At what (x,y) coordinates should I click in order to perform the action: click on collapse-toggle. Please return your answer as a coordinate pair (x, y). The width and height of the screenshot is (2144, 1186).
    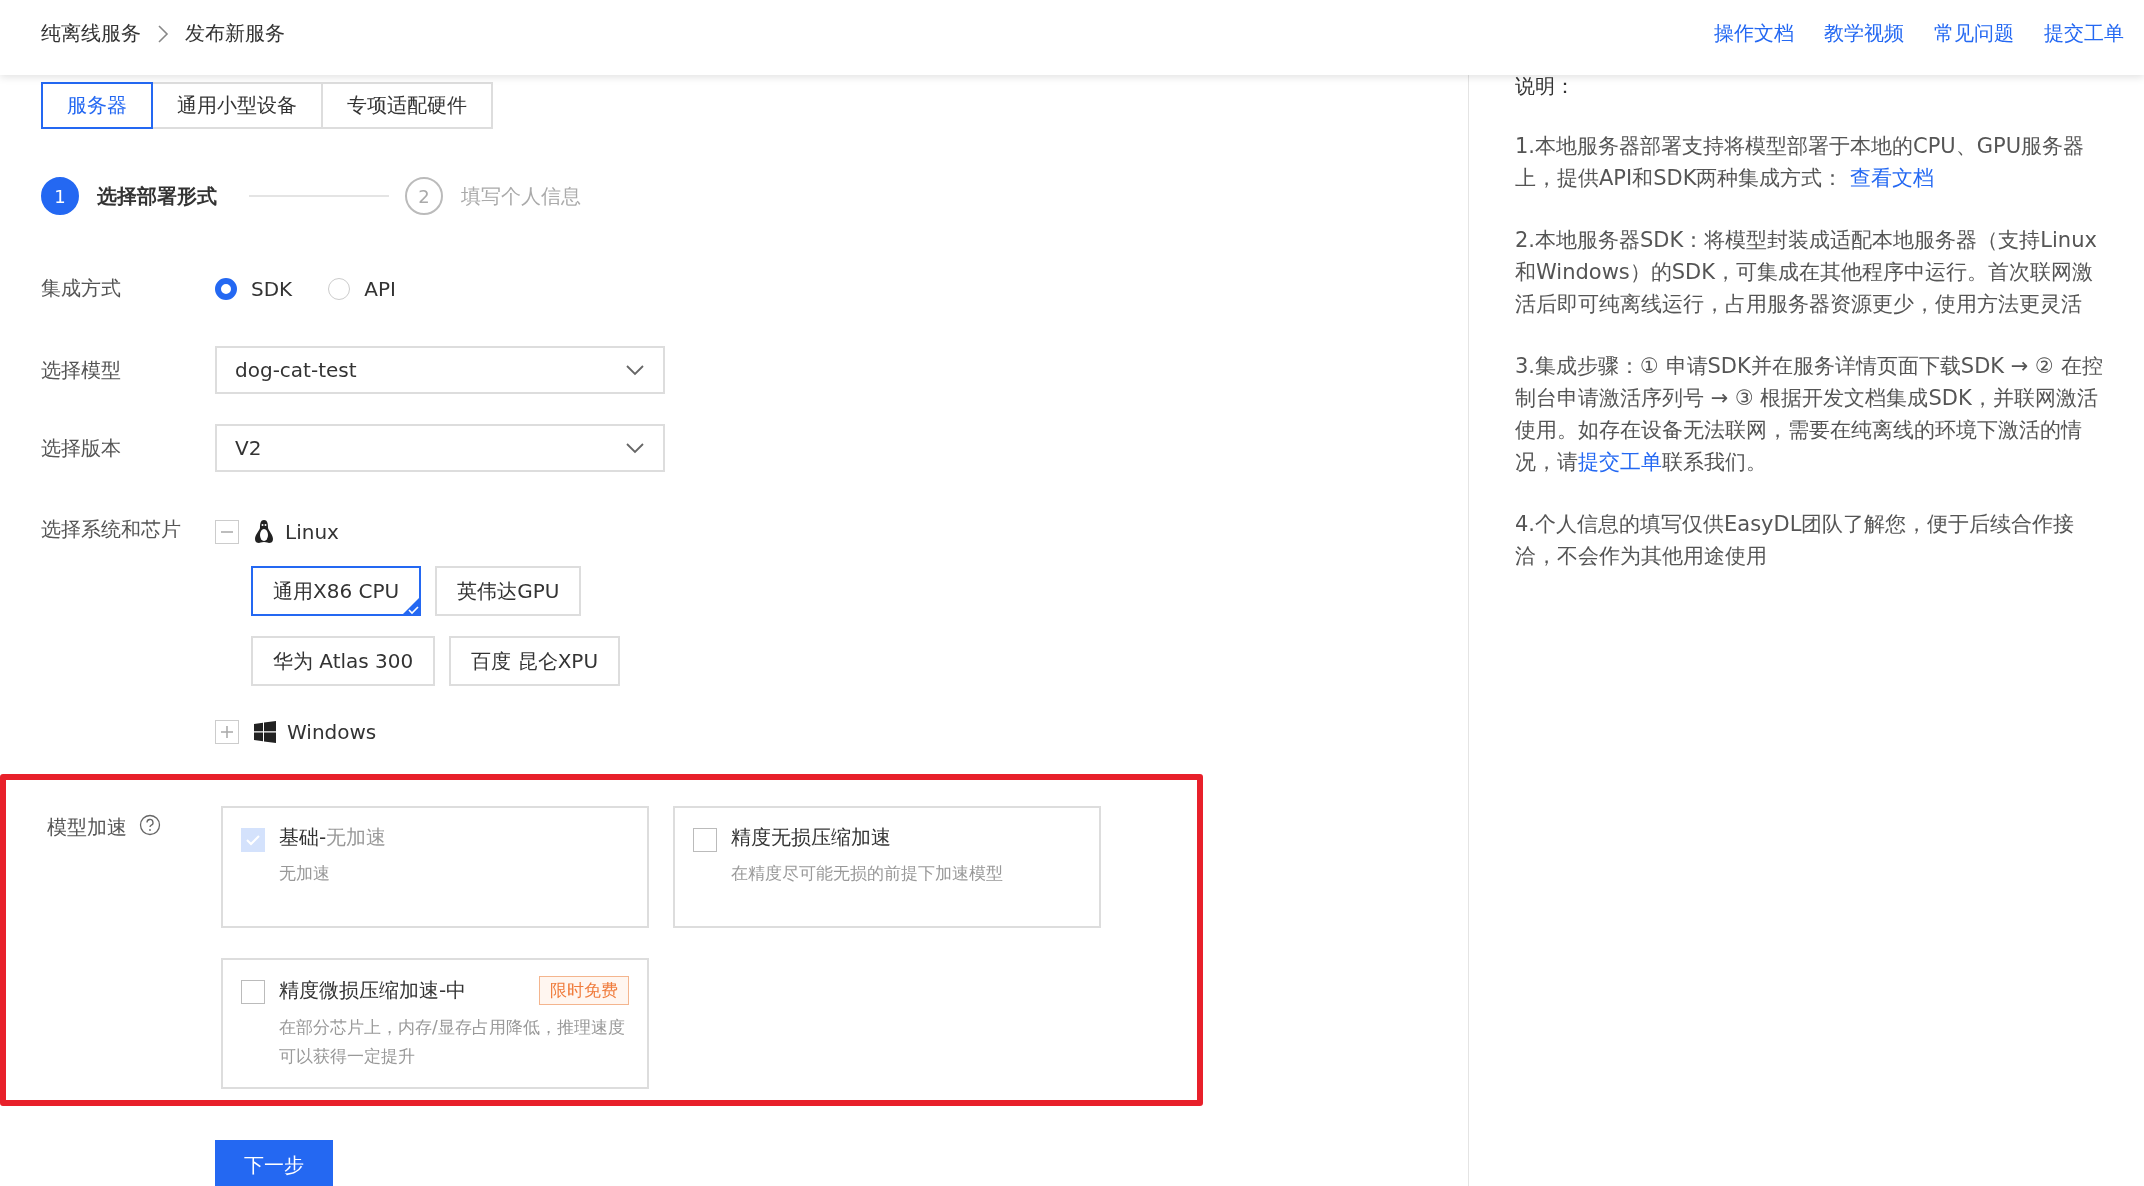
    Looking at the image, I should click on (227, 532).